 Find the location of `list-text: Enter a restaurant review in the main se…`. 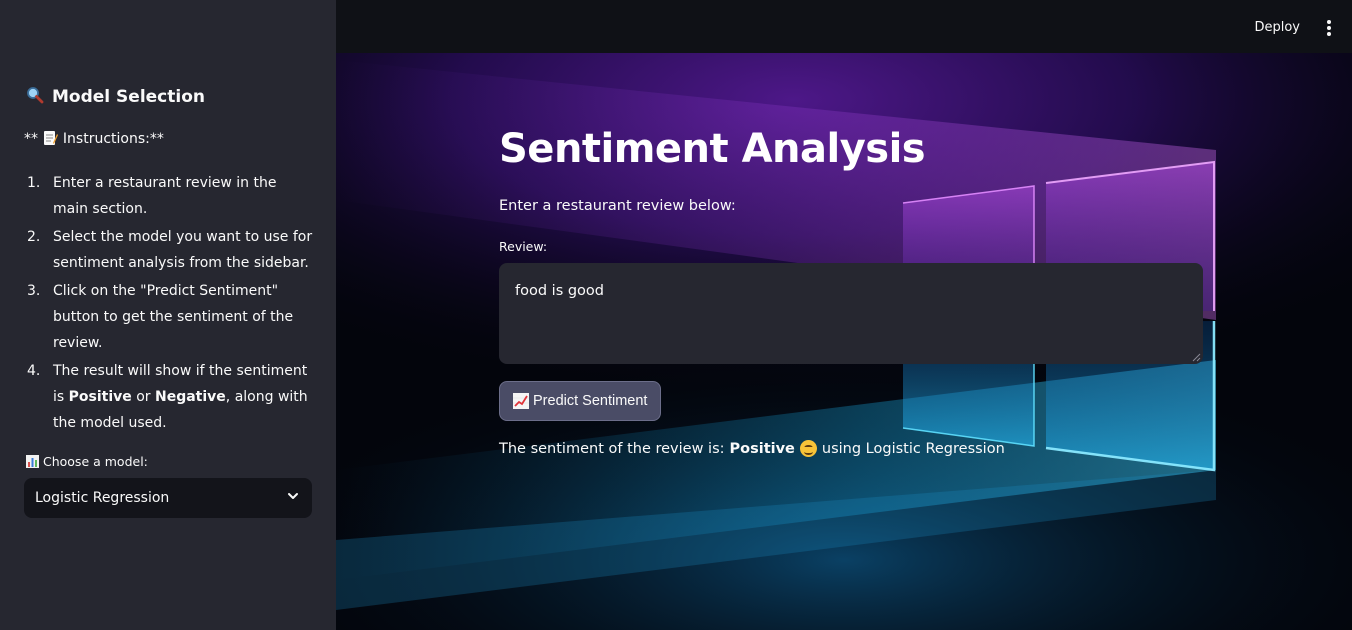

list-text: Enter a restaurant review in the main se… is located at coordinates (165, 196).